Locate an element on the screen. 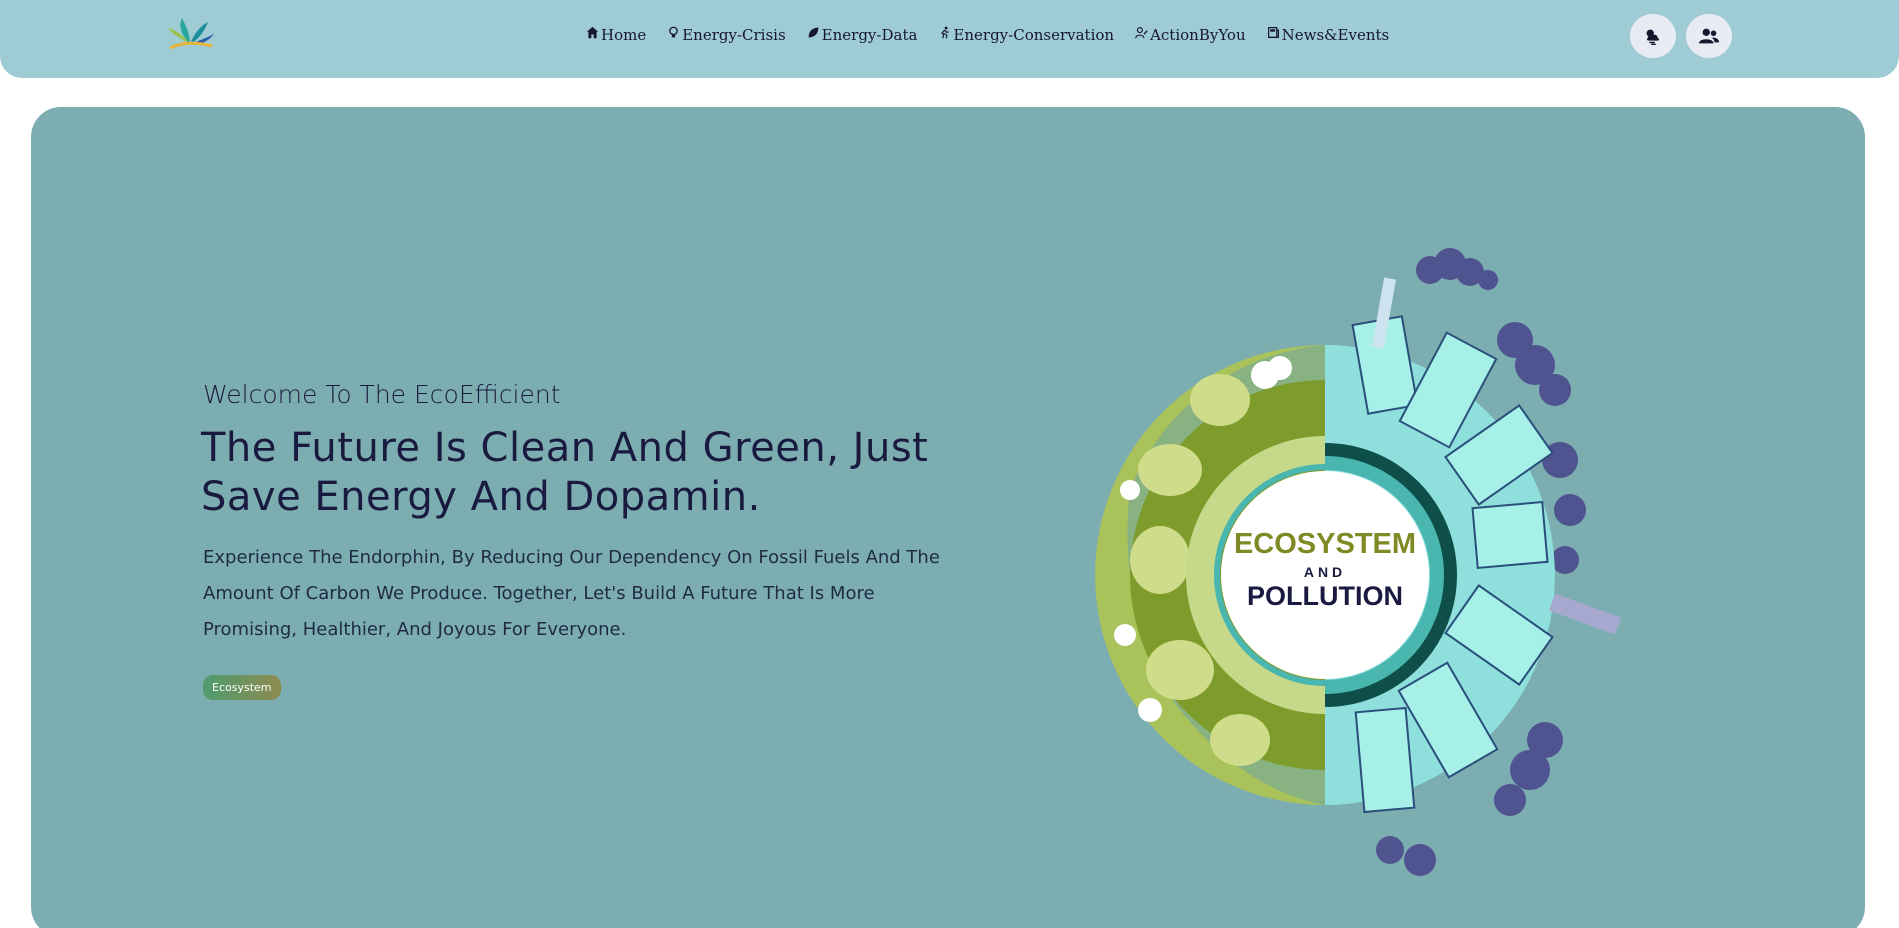  nav-home: Home is located at coordinates (616, 35).